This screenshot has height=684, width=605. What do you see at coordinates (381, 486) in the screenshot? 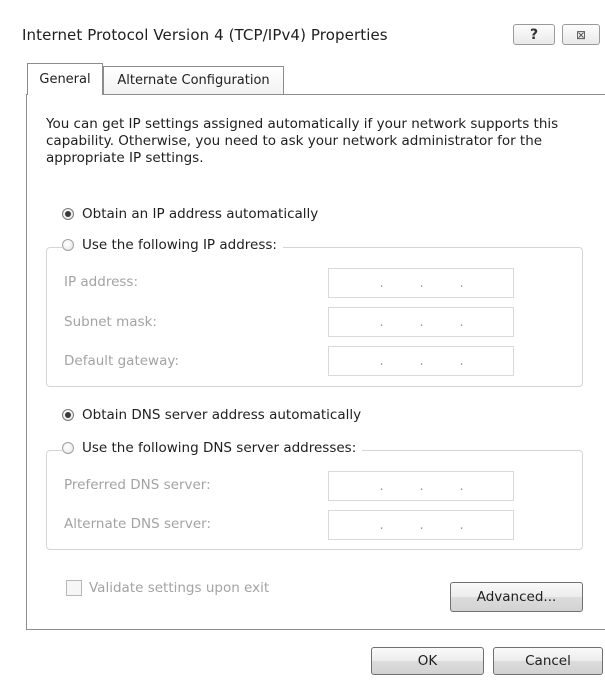
I see `preferred-dns-value: .` at bounding box center [381, 486].